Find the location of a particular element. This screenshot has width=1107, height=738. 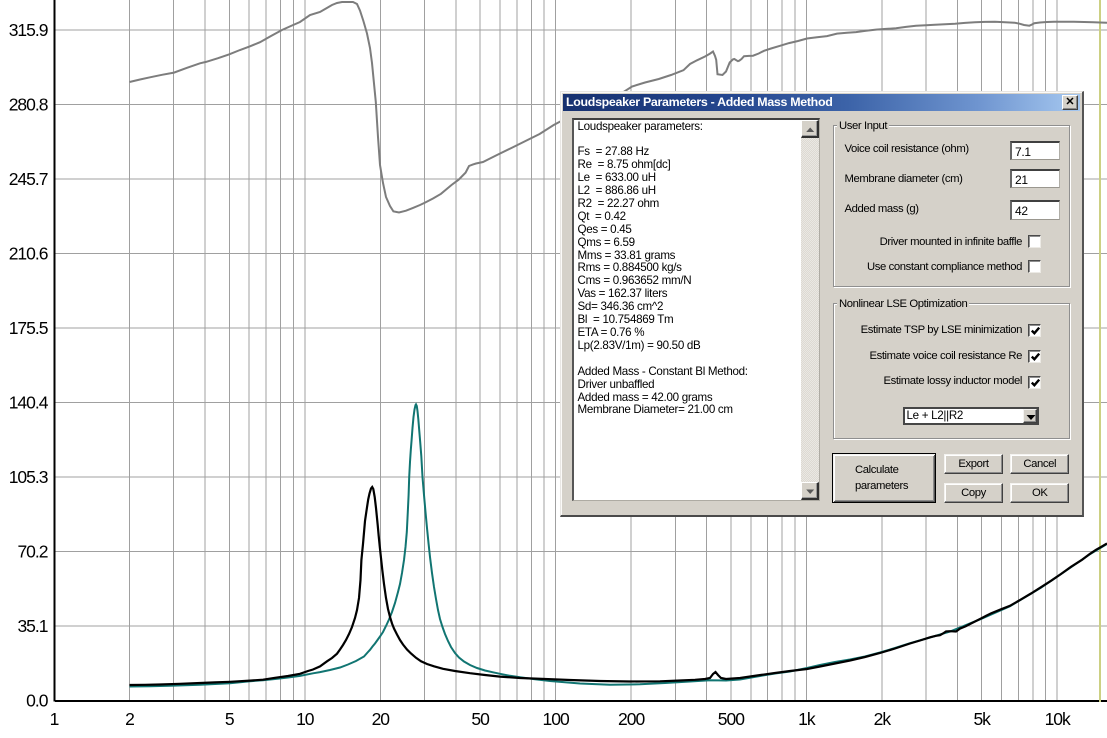

svg-text: 2 is located at coordinates (129, 719).